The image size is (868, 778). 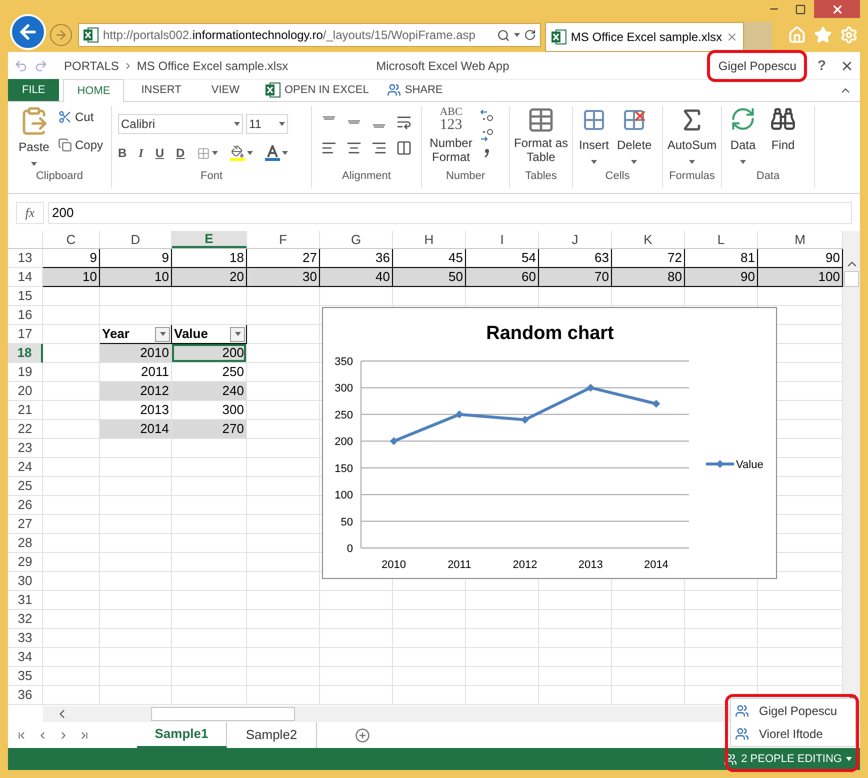 What do you see at coordinates (276, 153) in the screenshot?
I see `font-color-button` at bounding box center [276, 153].